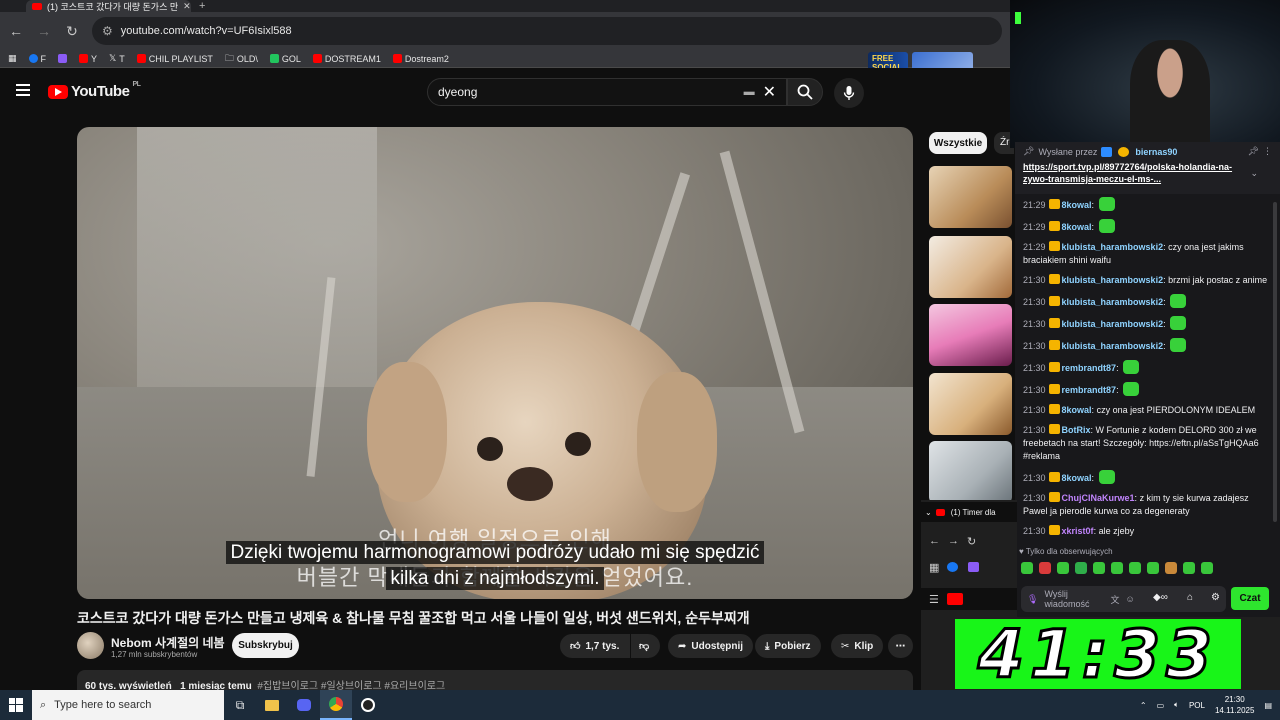 This screenshot has width=1280, height=720. Describe the element at coordinates (272, 705) in the screenshot. I see `file-explorer-icon` at that location.